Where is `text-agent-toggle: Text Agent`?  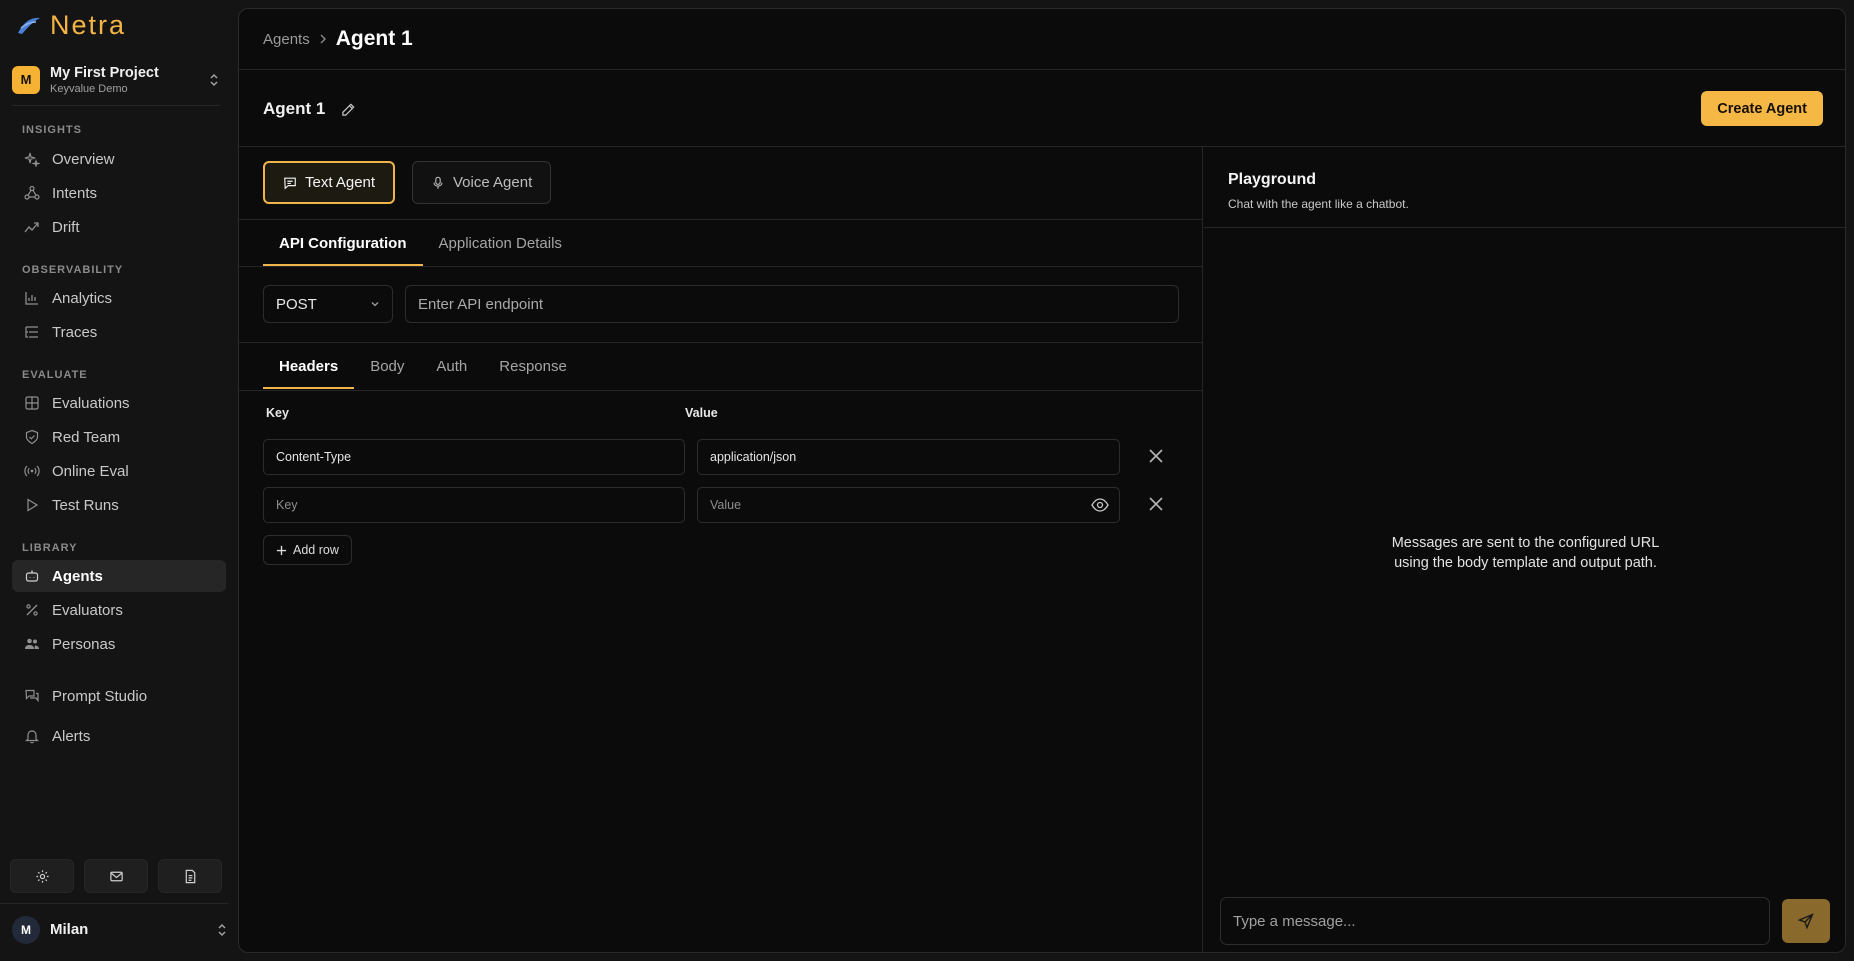
text-agent-toggle: Text Agent is located at coordinates (329, 182).